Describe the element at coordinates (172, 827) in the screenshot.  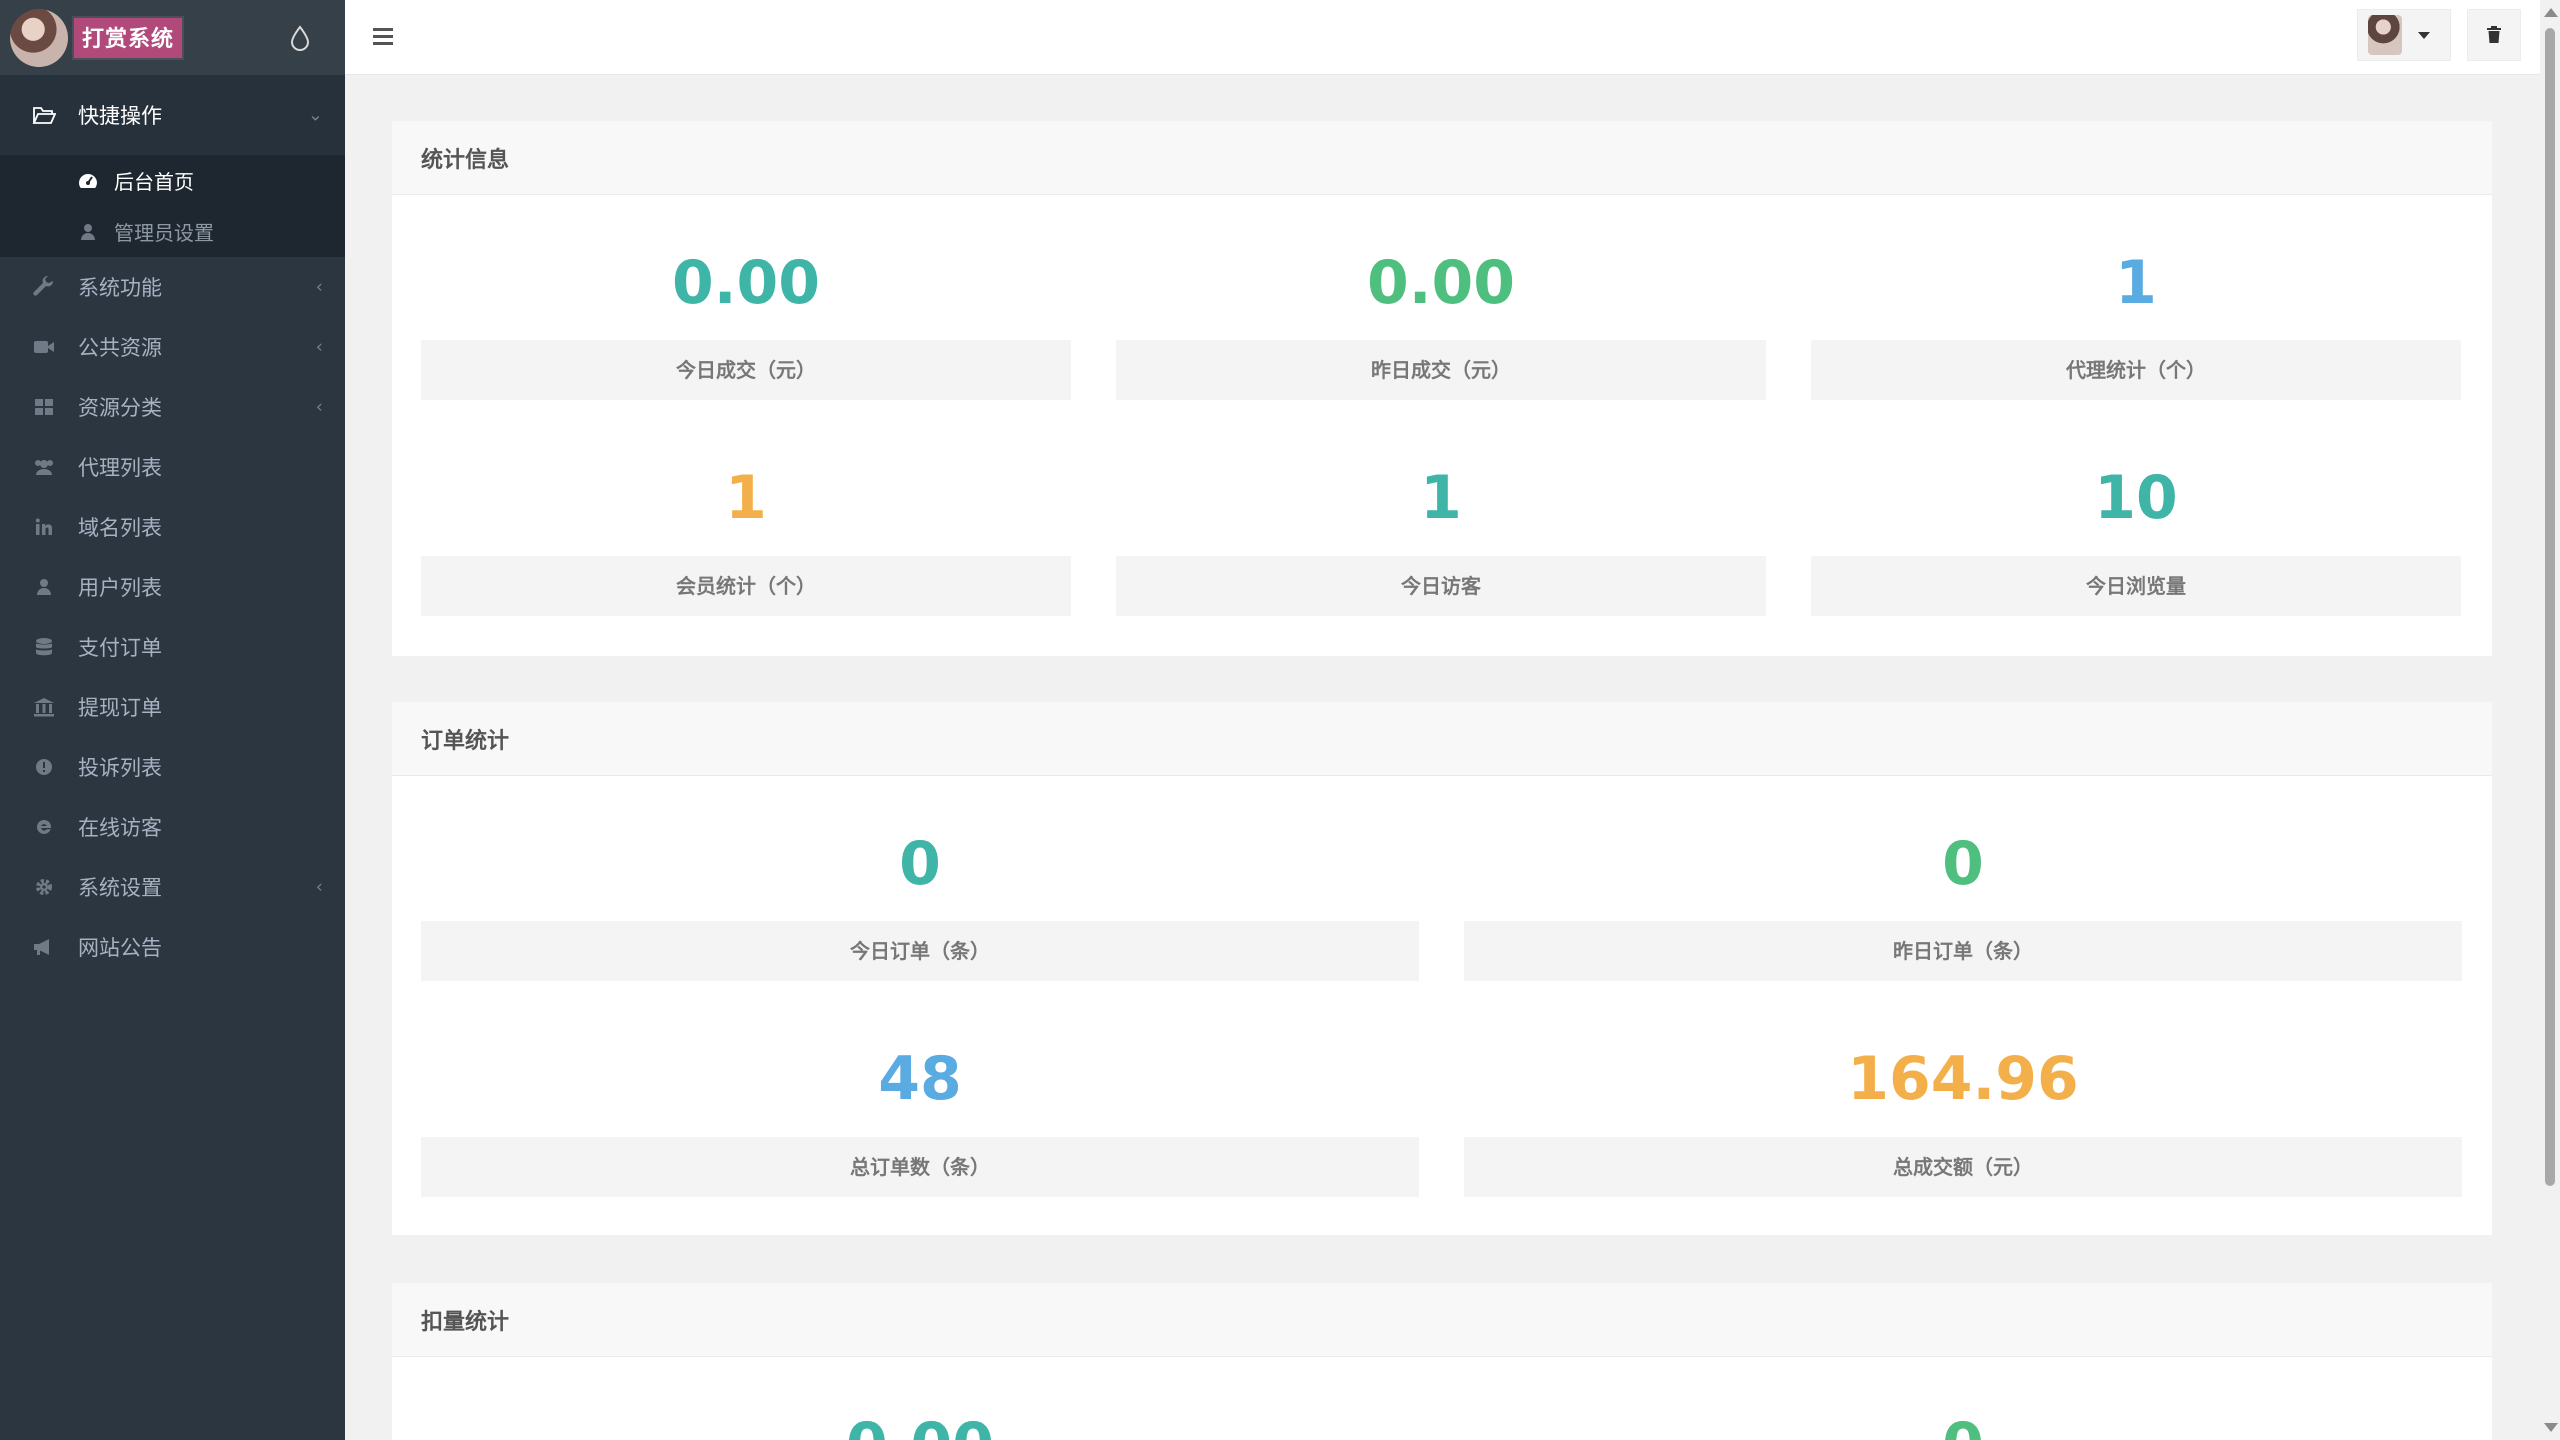
I see `sidebar-item-online-visitors: 在线访客` at that location.